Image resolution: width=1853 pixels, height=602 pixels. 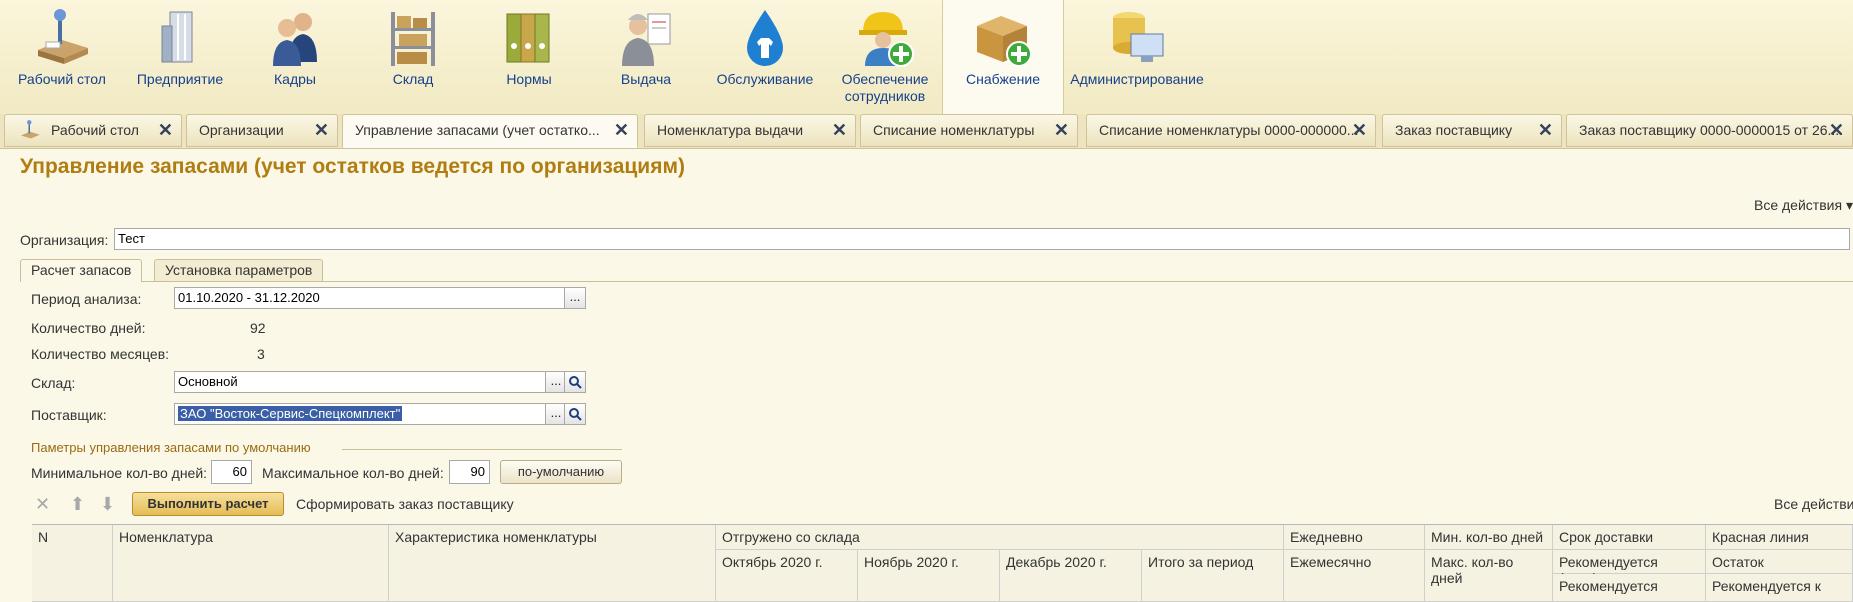 What do you see at coordinates (1354, 537) in the screenshot?
I see `column-header-daily: Ежедневно` at bounding box center [1354, 537].